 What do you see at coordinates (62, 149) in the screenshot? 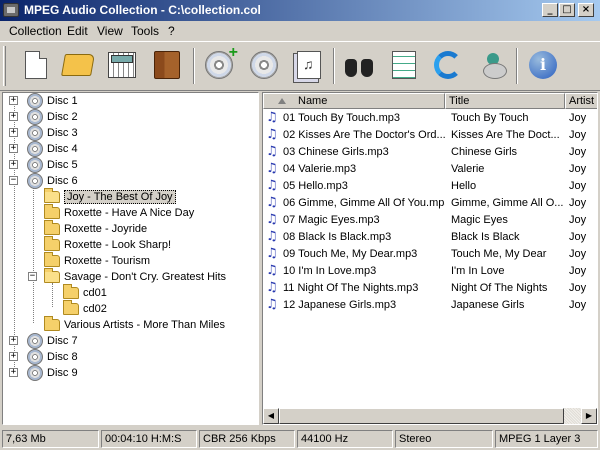
I see `tree-disc-label: Disc 4` at bounding box center [62, 149].